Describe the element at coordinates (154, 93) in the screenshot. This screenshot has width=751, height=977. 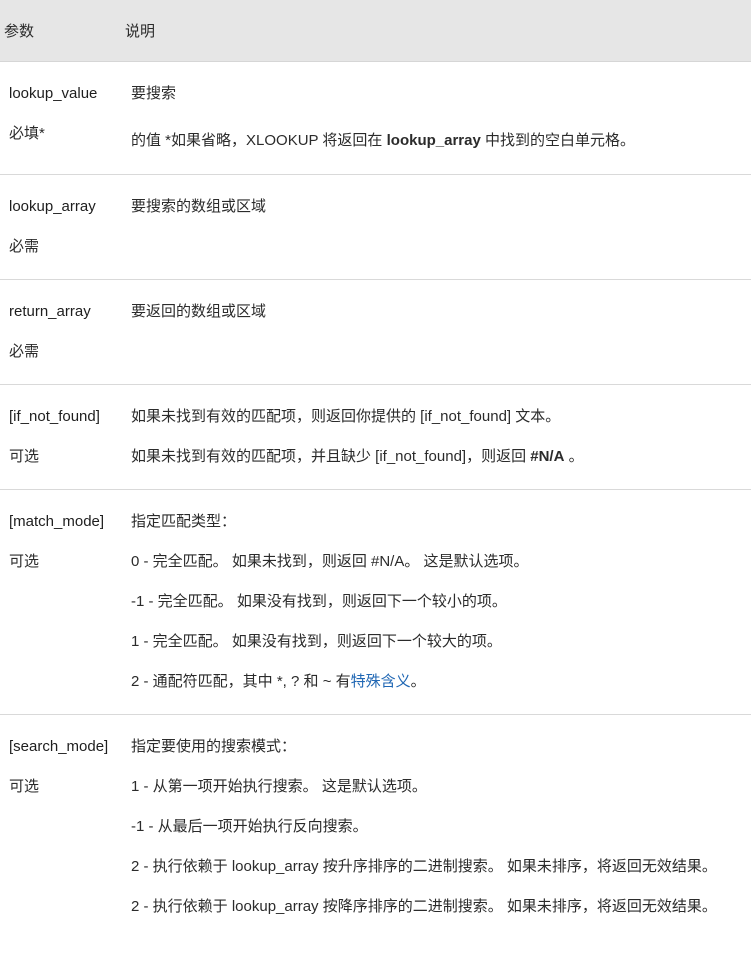
I see `param-description: 要搜索` at that location.